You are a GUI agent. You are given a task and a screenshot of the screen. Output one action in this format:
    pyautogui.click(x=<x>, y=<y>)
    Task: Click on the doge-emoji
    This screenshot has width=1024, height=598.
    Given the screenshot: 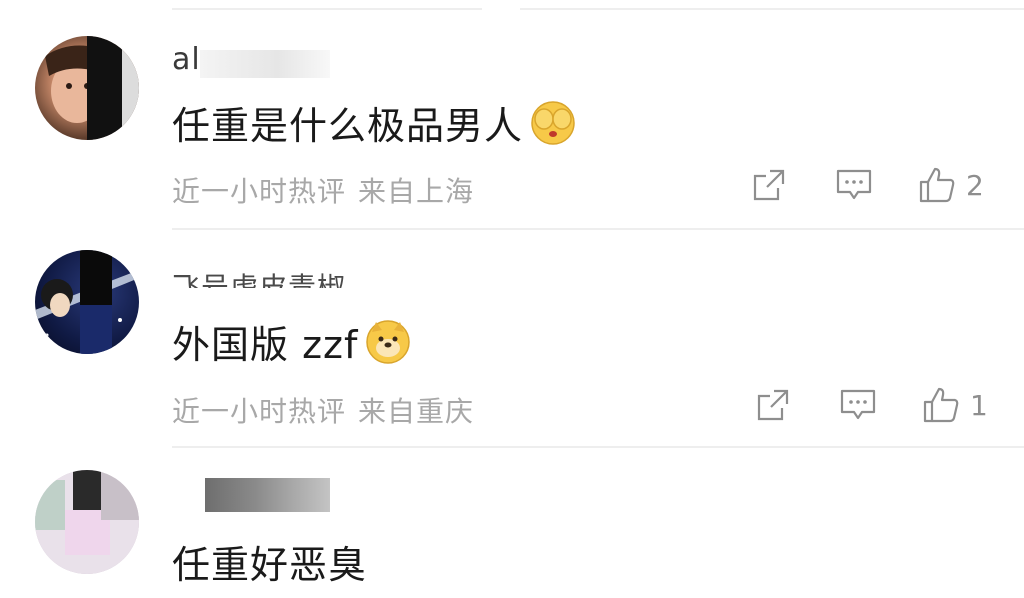 What is the action you would take?
    pyautogui.click(x=388, y=341)
    